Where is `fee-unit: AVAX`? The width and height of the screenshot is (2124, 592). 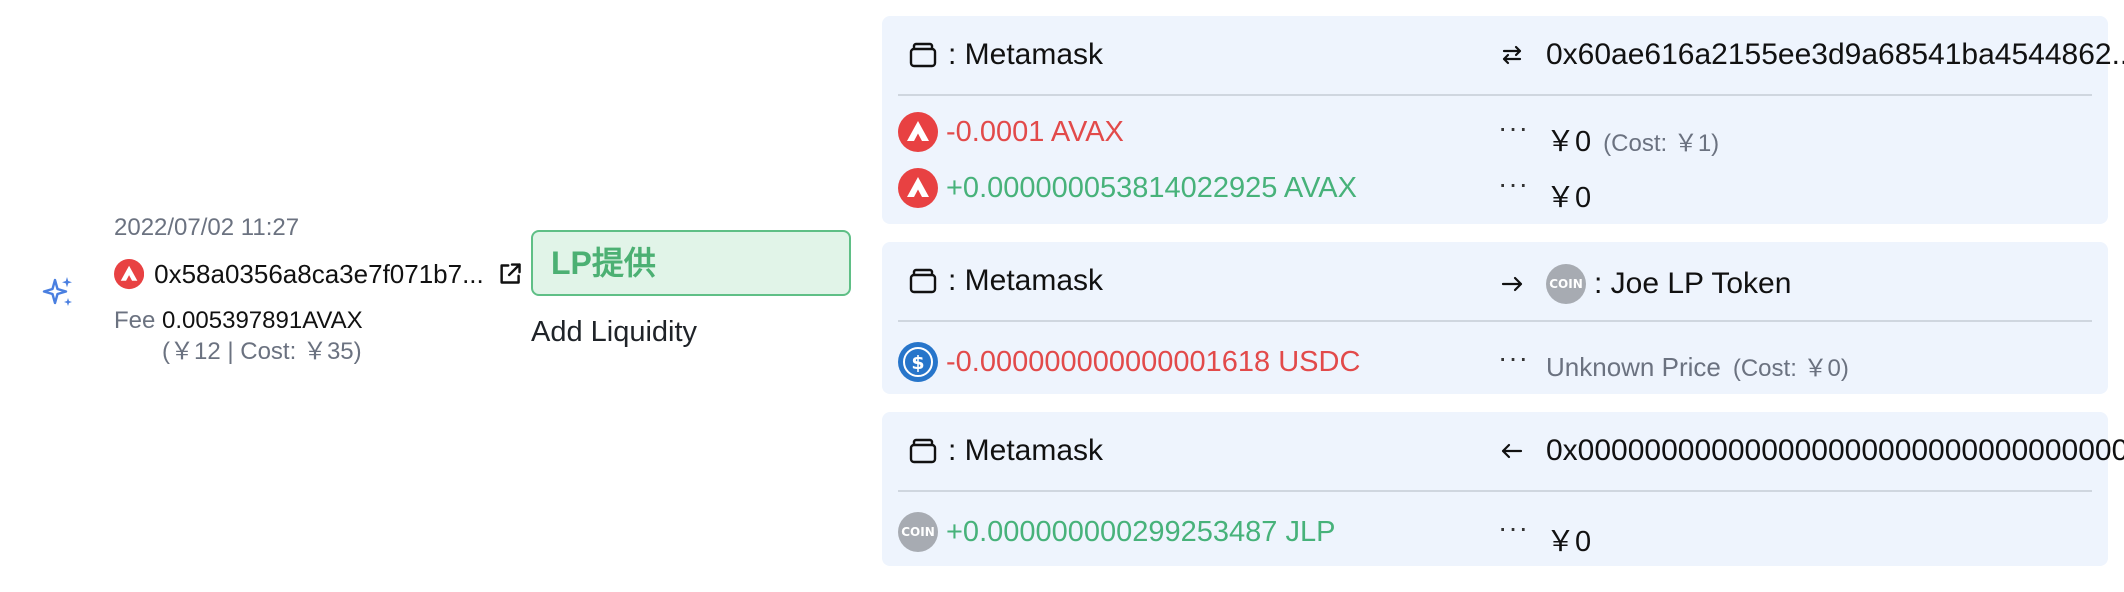
fee-unit: AVAX is located at coordinates (332, 320).